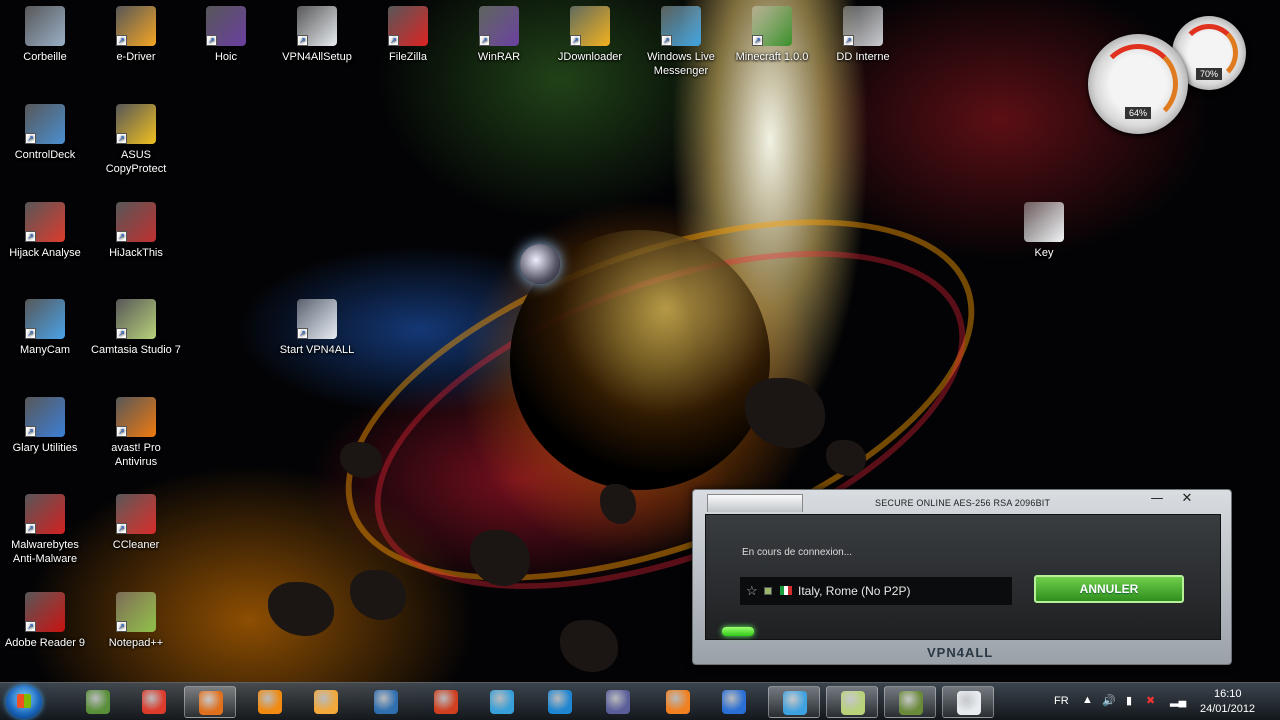 This screenshot has width=1280, height=720. I want to click on desktop-icon: ↗ CCleaner, so click(136, 523).